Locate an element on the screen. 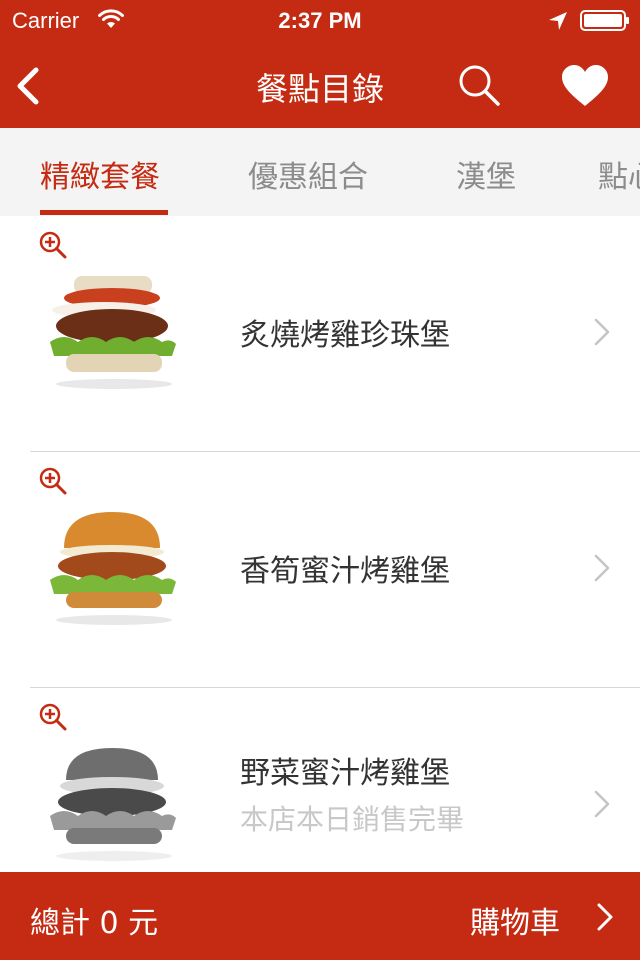 The height and width of the screenshot is (960, 640). sold-out-label: 本店本日銷售完畢 is located at coordinates (352, 819).